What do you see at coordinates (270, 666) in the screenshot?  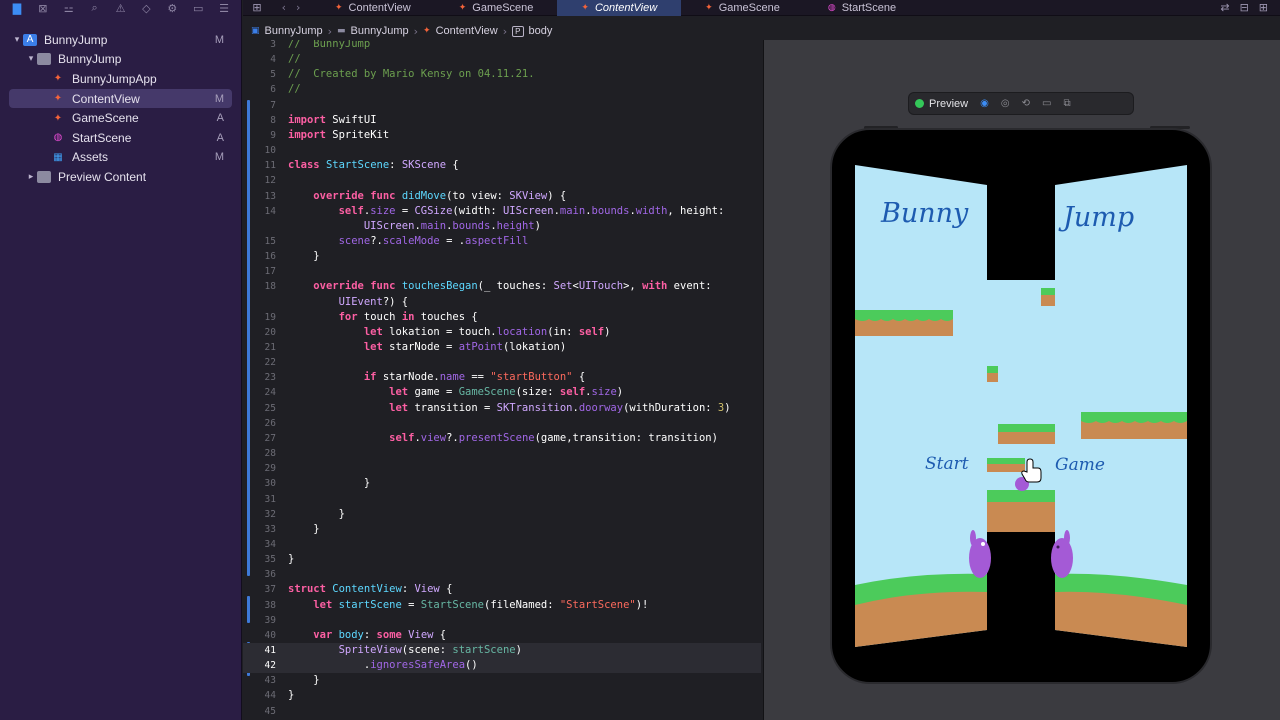 I see `line-number: 42` at bounding box center [270, 666].